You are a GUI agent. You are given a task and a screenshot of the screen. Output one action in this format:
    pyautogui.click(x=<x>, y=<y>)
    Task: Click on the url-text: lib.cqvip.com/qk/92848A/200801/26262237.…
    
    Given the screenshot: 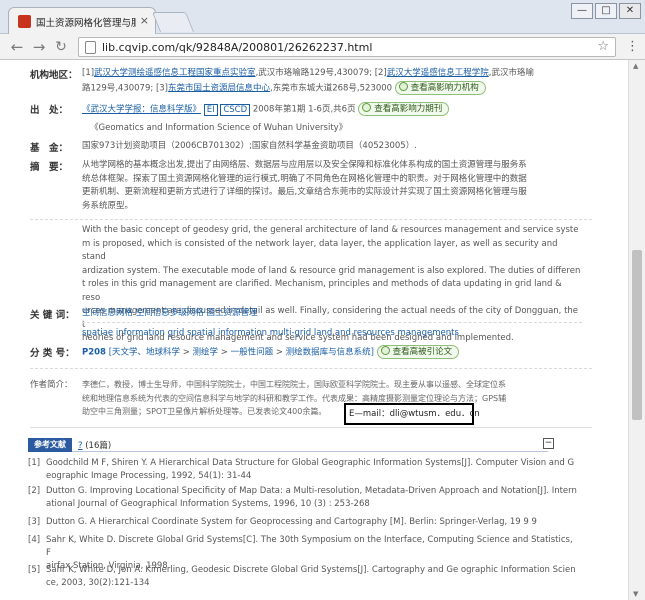 What is the action you would take?
    pyautogui.click(x=237, y=47)
    